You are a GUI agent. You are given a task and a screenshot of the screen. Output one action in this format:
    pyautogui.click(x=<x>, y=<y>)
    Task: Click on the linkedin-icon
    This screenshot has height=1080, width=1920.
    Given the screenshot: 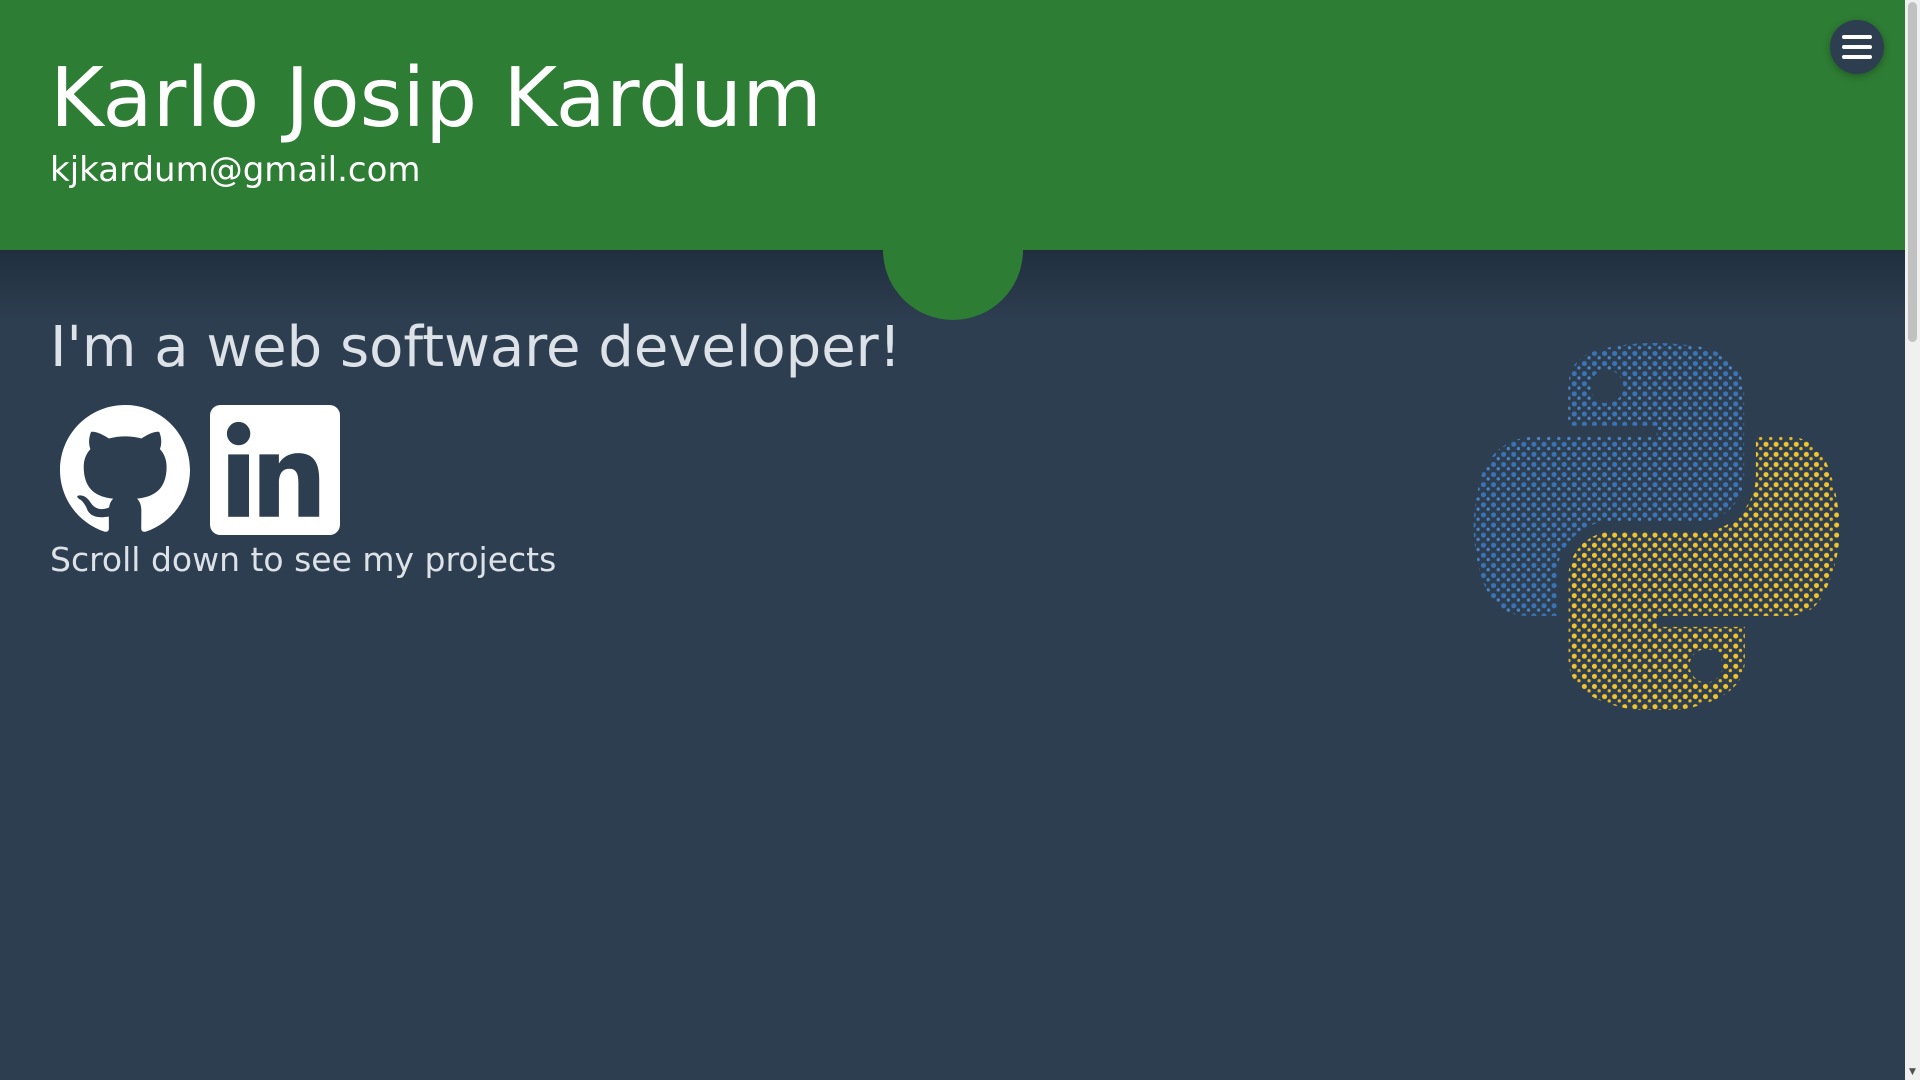 What is the action you would take?
    pyautogui.click(x=275, y=470)
    